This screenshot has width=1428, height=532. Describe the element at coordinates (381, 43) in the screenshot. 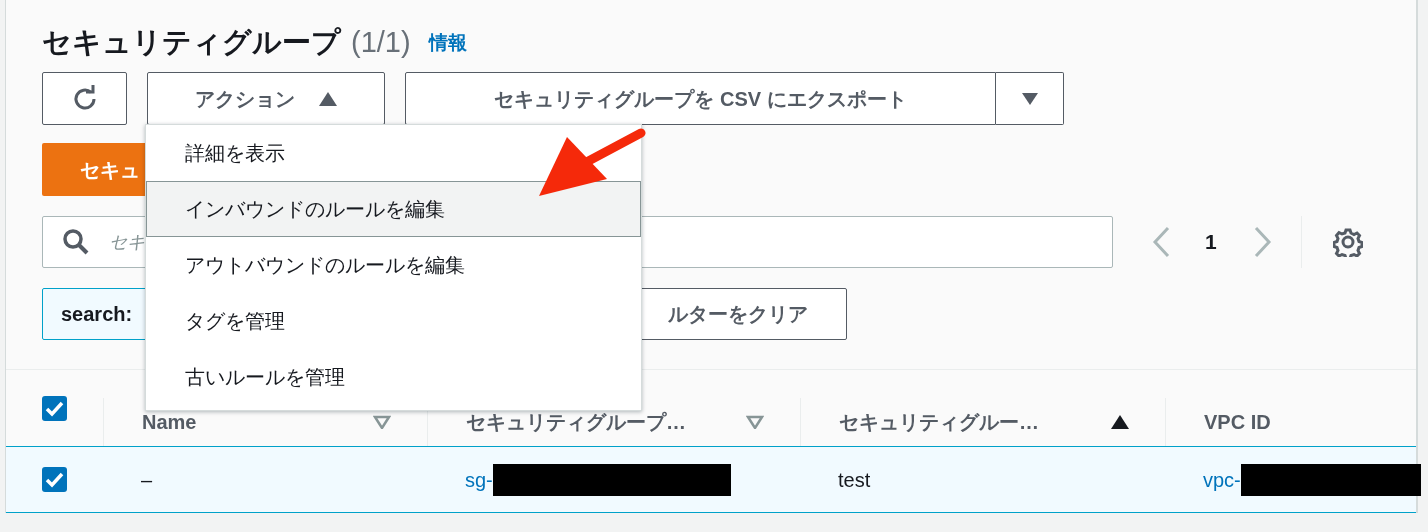

I see `item-count: (1/1)` at that location.